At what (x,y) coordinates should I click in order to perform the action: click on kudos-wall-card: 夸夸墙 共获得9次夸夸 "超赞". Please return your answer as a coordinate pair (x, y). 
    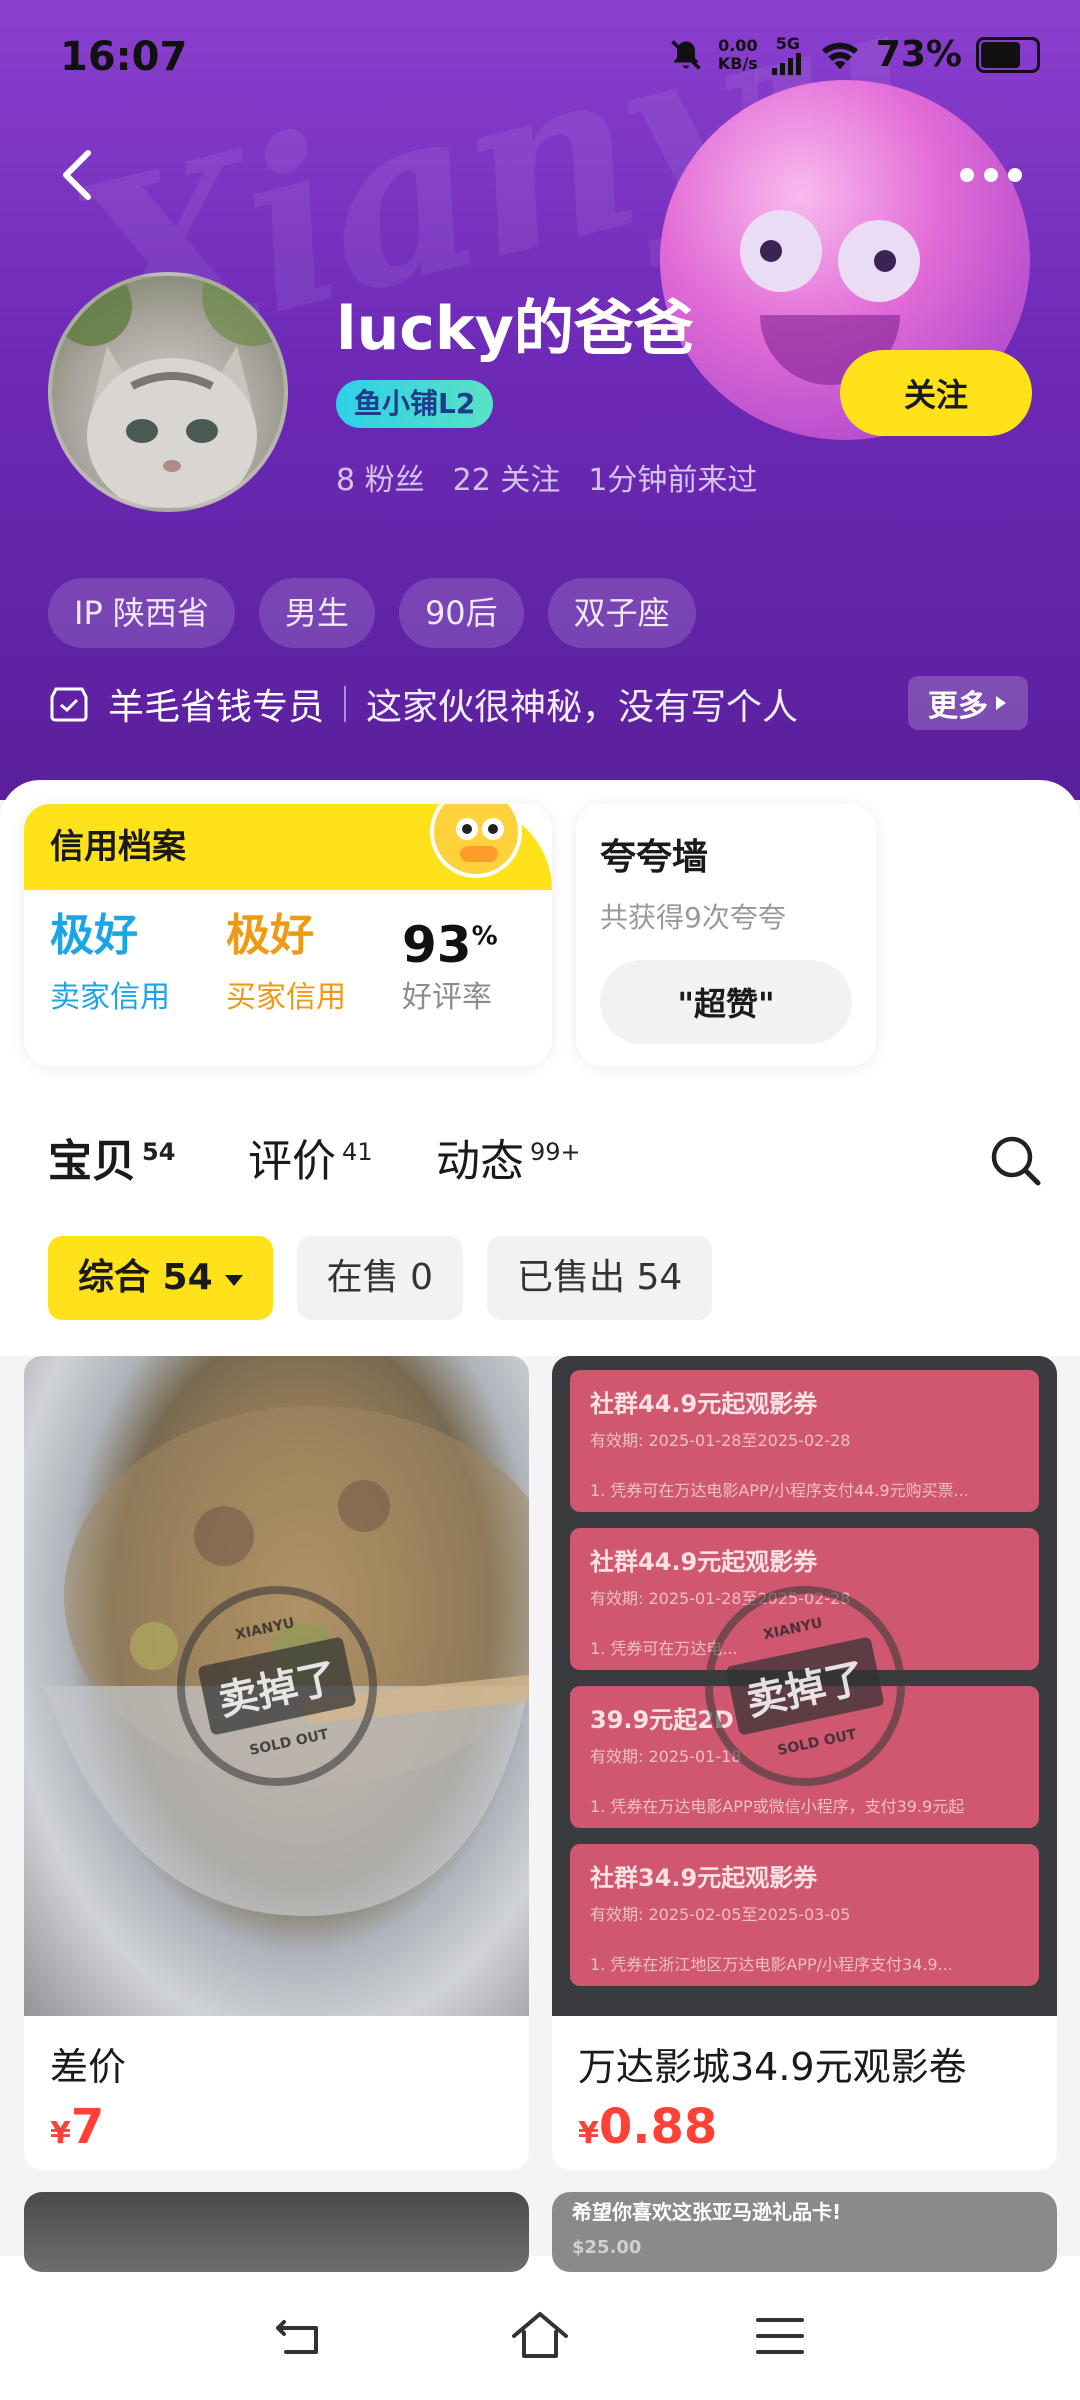
    Looking at the image, I should click on (726, 935).